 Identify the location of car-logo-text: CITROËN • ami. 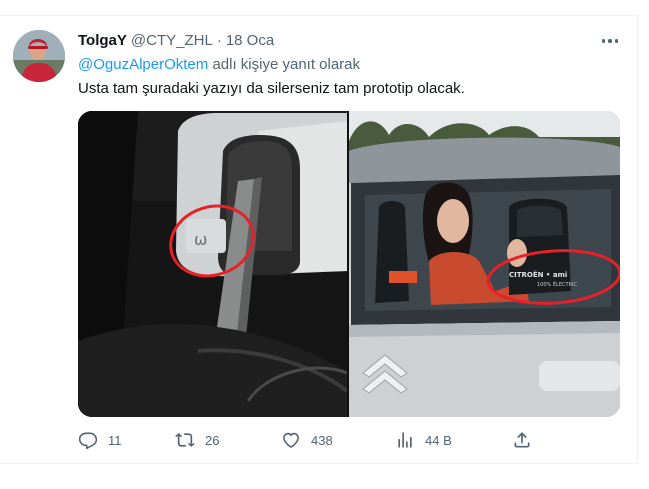
(538, 274).